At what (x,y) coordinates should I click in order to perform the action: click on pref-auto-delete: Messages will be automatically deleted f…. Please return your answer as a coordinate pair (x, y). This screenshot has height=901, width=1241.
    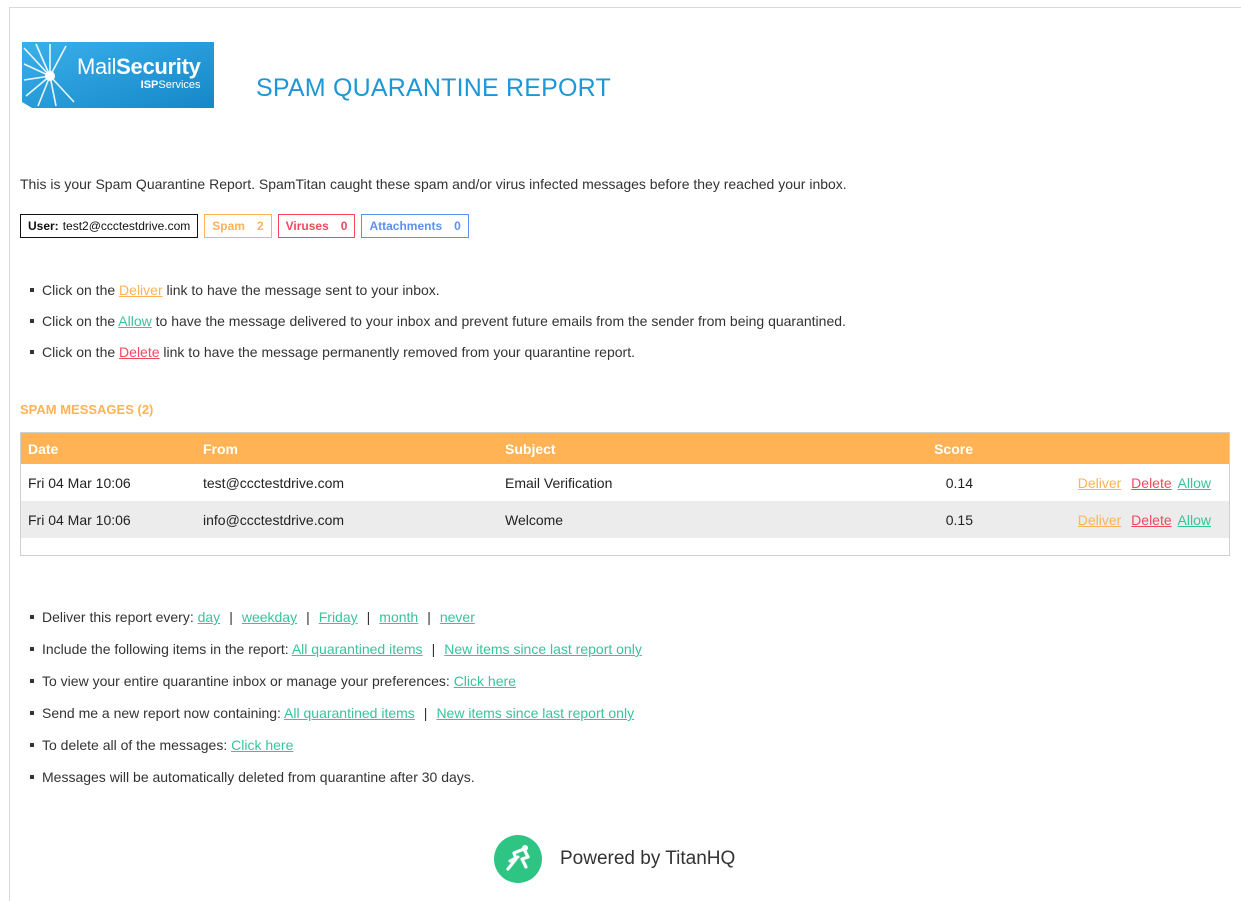
    Looking at the image, I should click on (336, 783).